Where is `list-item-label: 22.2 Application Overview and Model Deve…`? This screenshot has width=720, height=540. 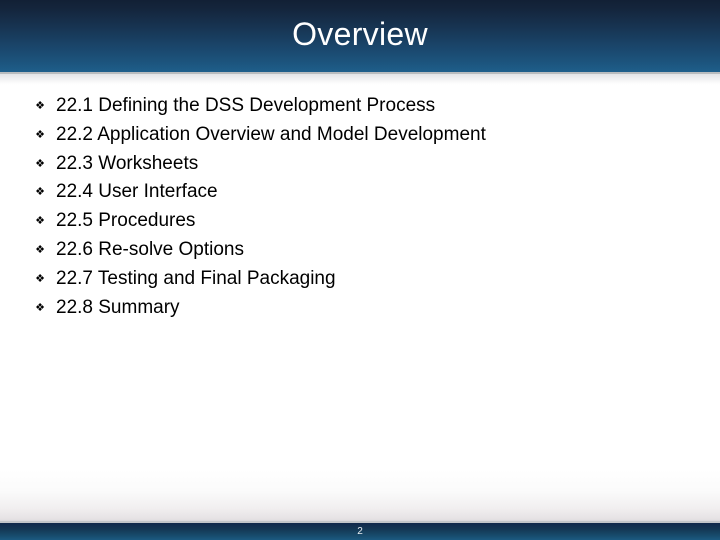
list-item-label: 22.2 Application Overview and Model Deve… is located at coordinates (271, 134).